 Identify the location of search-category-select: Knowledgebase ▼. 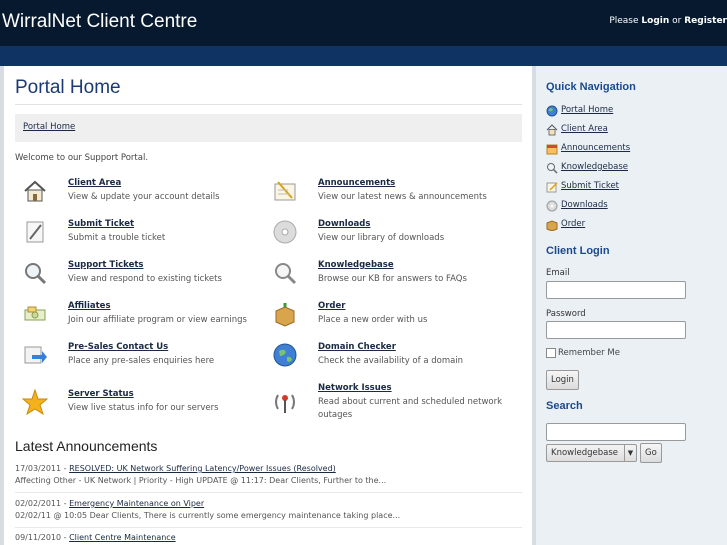
(591, 453).